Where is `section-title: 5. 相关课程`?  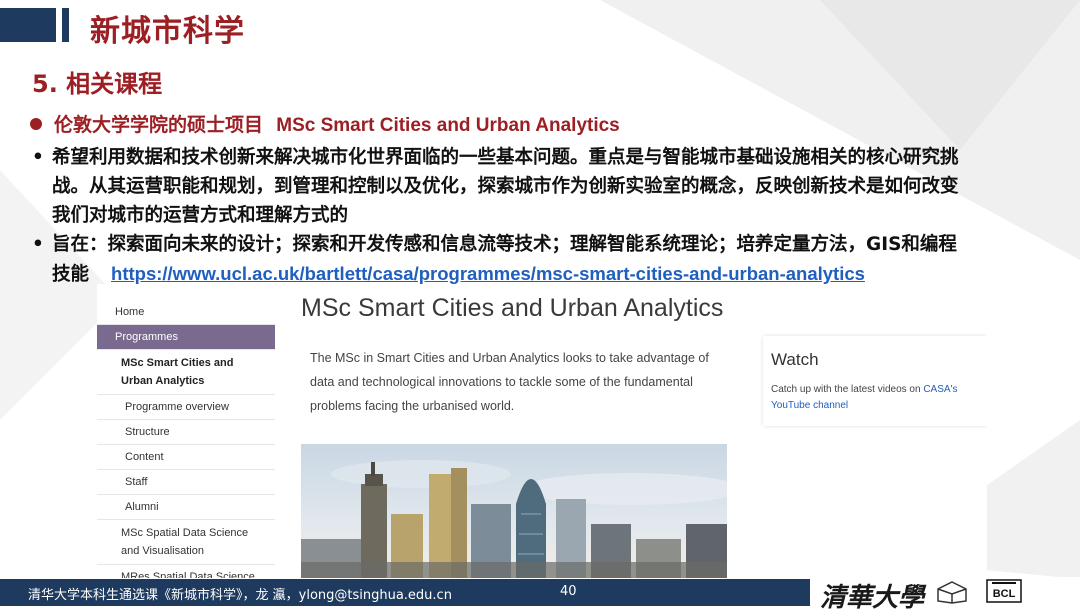 section-title: 5. 相关课程 is located at coordinates (97, 84).